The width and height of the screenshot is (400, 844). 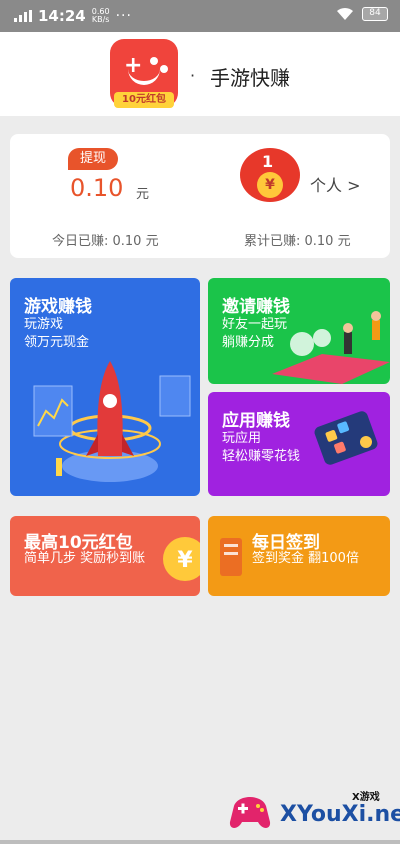 I want to click on gamepad-logo-icon, so click(x=250, y=812).